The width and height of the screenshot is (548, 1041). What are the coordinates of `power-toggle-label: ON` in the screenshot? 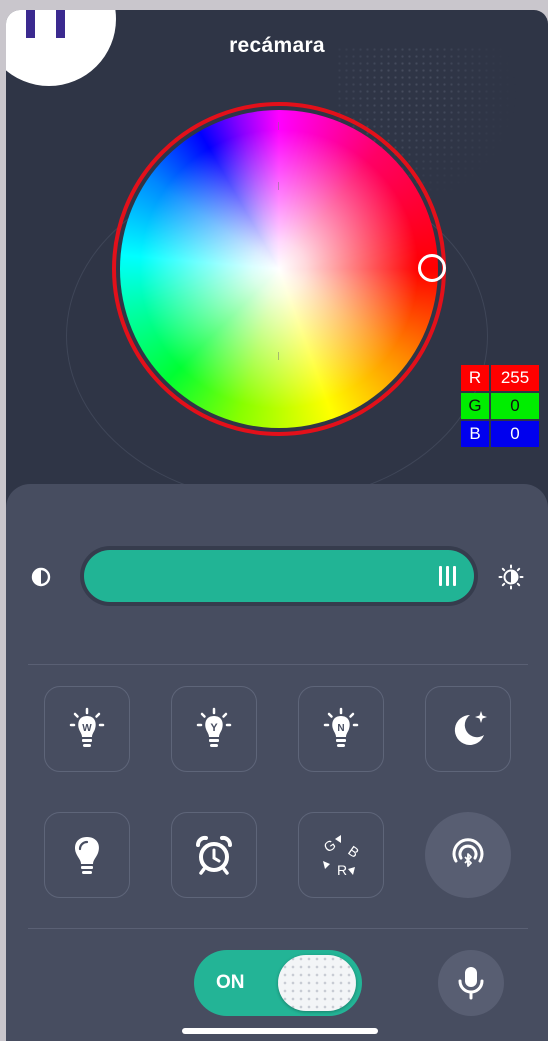 It's located at (230, 982).